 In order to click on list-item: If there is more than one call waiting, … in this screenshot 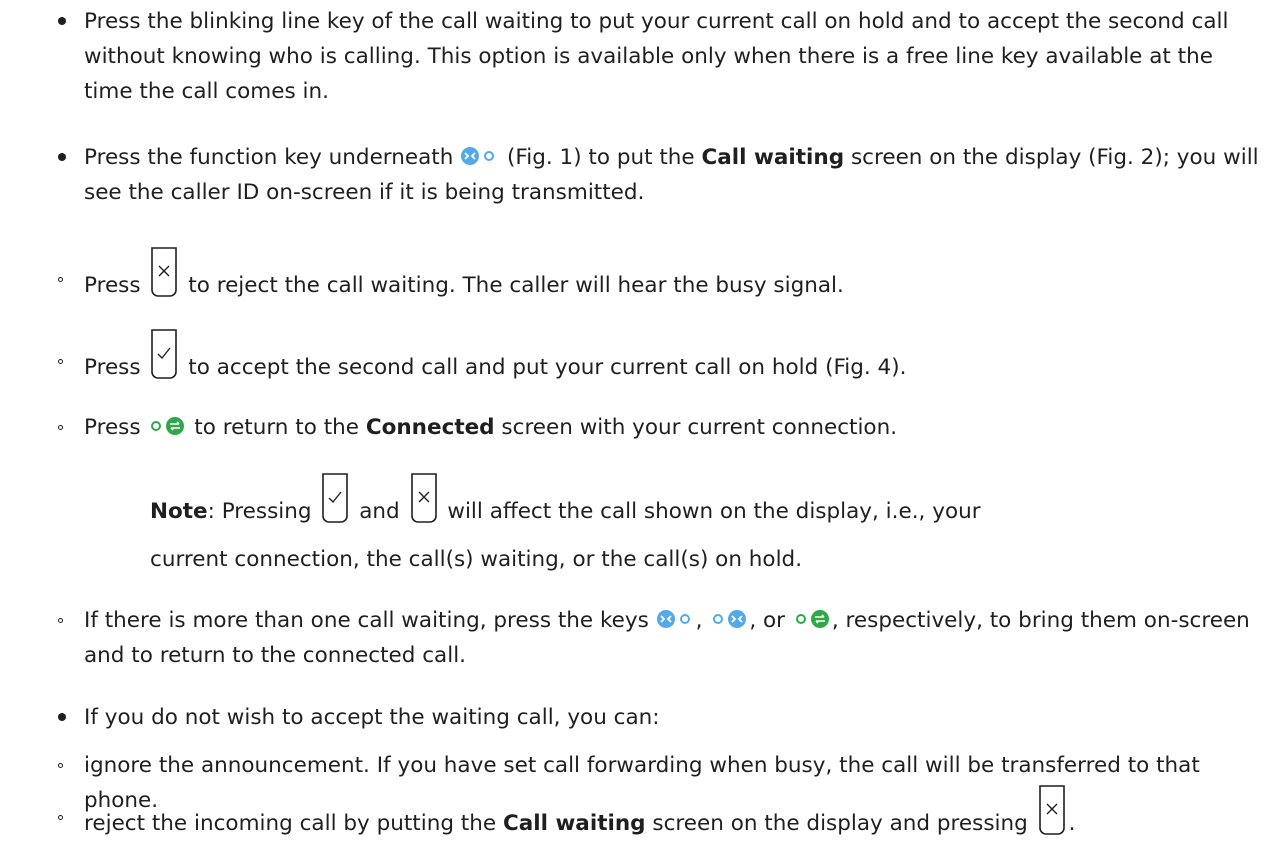, I will do `click(662, 638)`.